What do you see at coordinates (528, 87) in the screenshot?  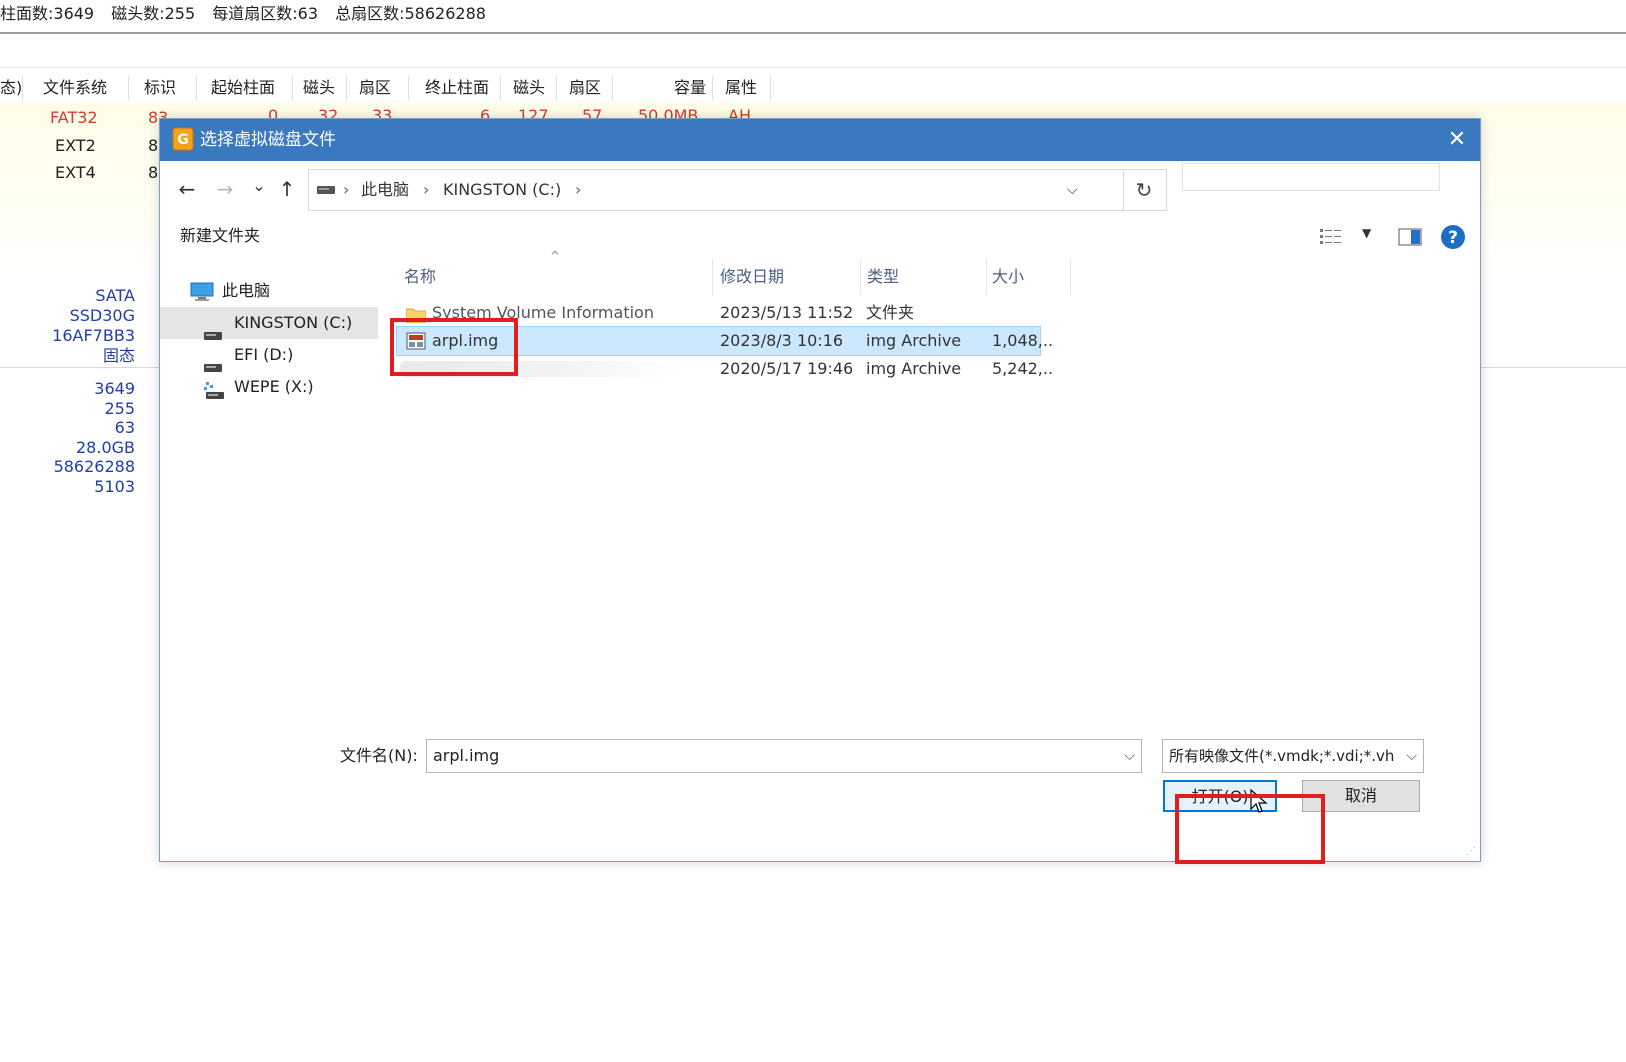 I see `col-end-head: 磁头` at bounding box center [528, 87].